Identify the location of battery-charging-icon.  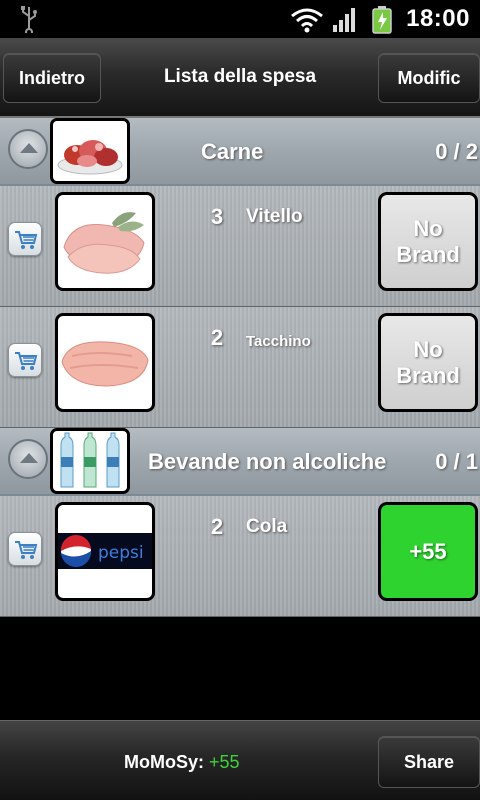
(382, 20).